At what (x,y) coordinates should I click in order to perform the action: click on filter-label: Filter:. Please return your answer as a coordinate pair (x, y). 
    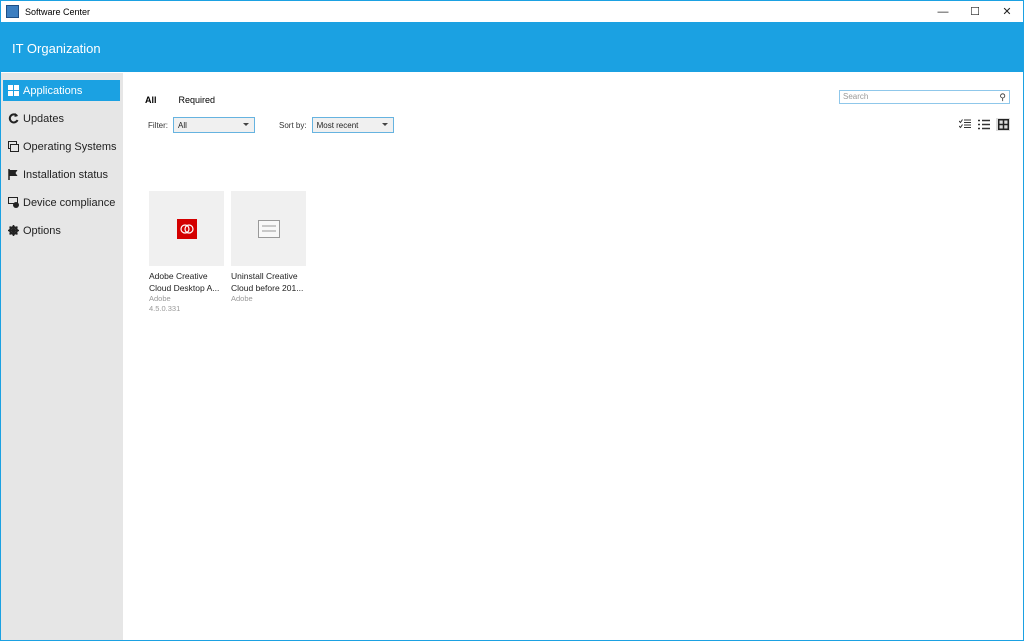
    Looking at the image, I should click on (158, 125).